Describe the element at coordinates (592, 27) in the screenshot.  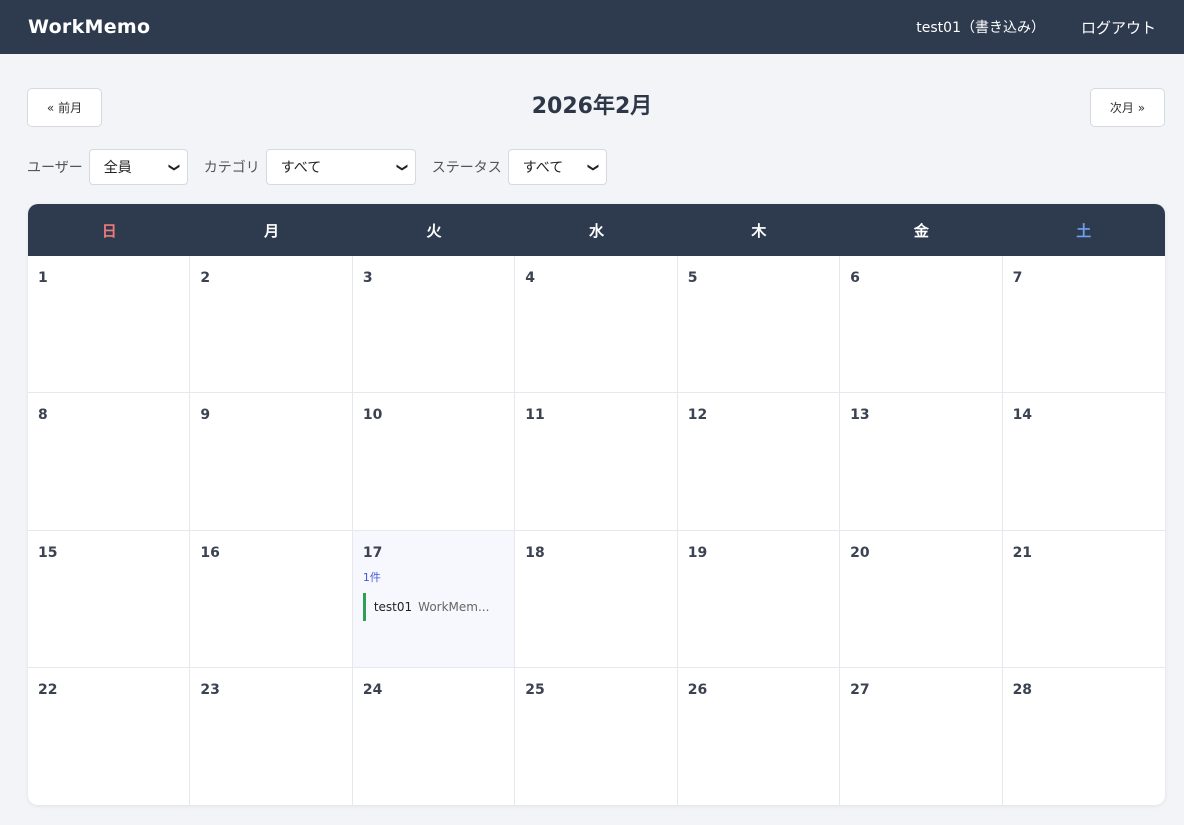
I see `top-nav-bar: WorkMemo test01（書き込み） ログアウト` at that location.